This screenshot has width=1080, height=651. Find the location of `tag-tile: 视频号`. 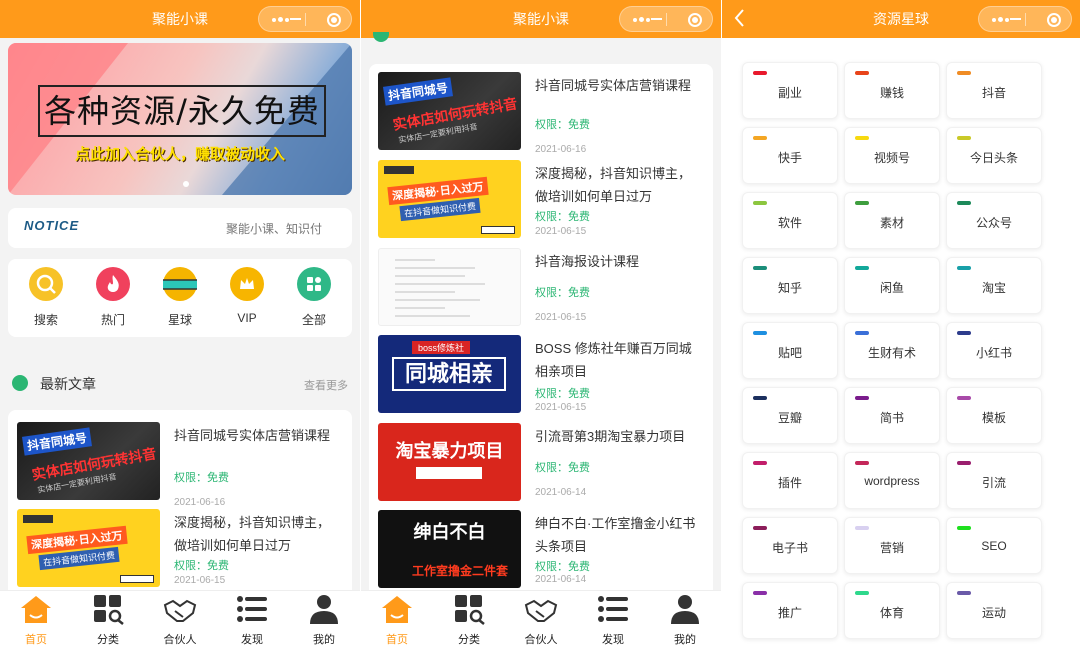

tag-tile: 视频号 is located at coordinates (892, 155).